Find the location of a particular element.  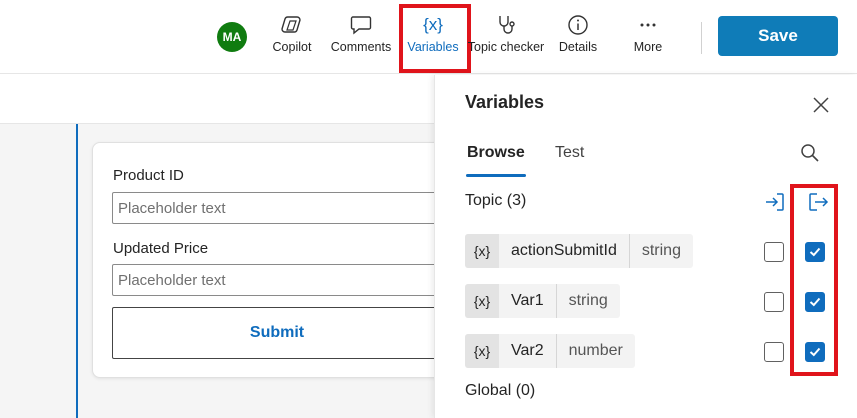

avatar: MA is located at coordinates (232, 37).